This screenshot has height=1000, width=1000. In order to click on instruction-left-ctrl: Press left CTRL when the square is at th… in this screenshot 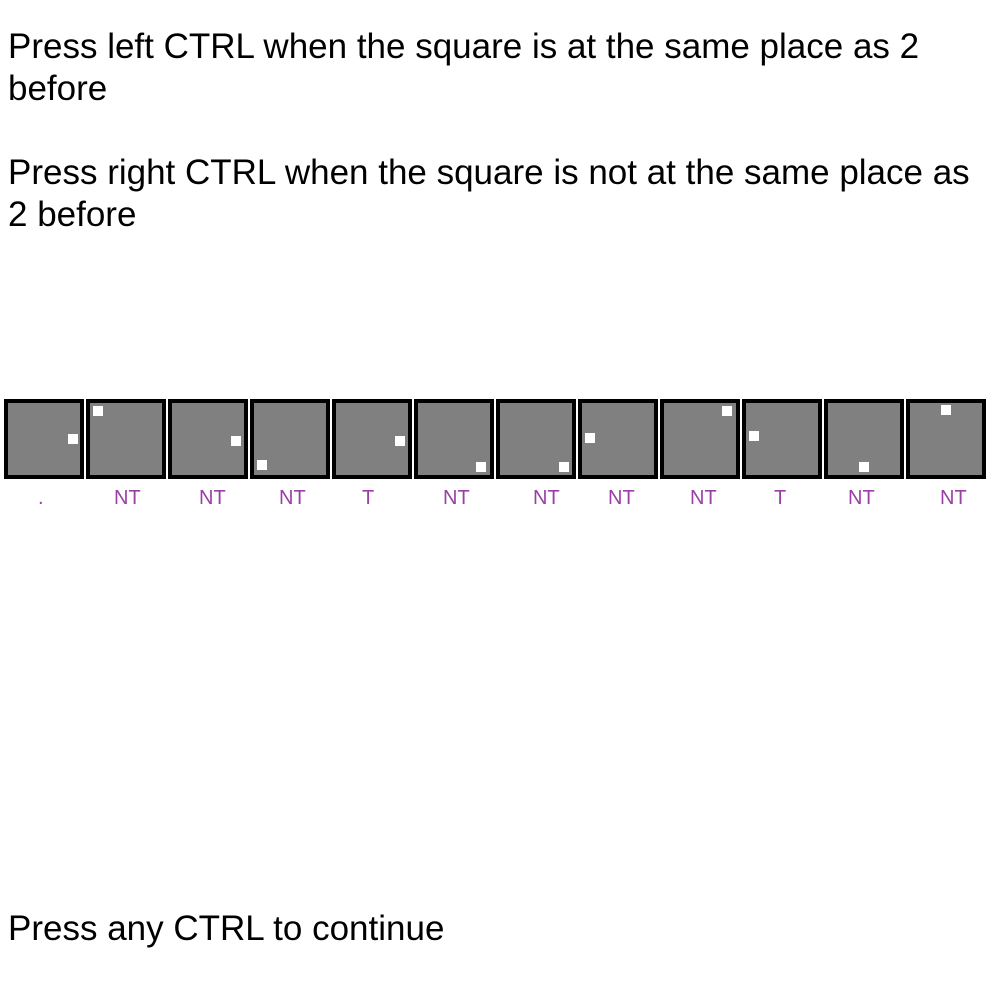, I will do `click(464, 67)`.